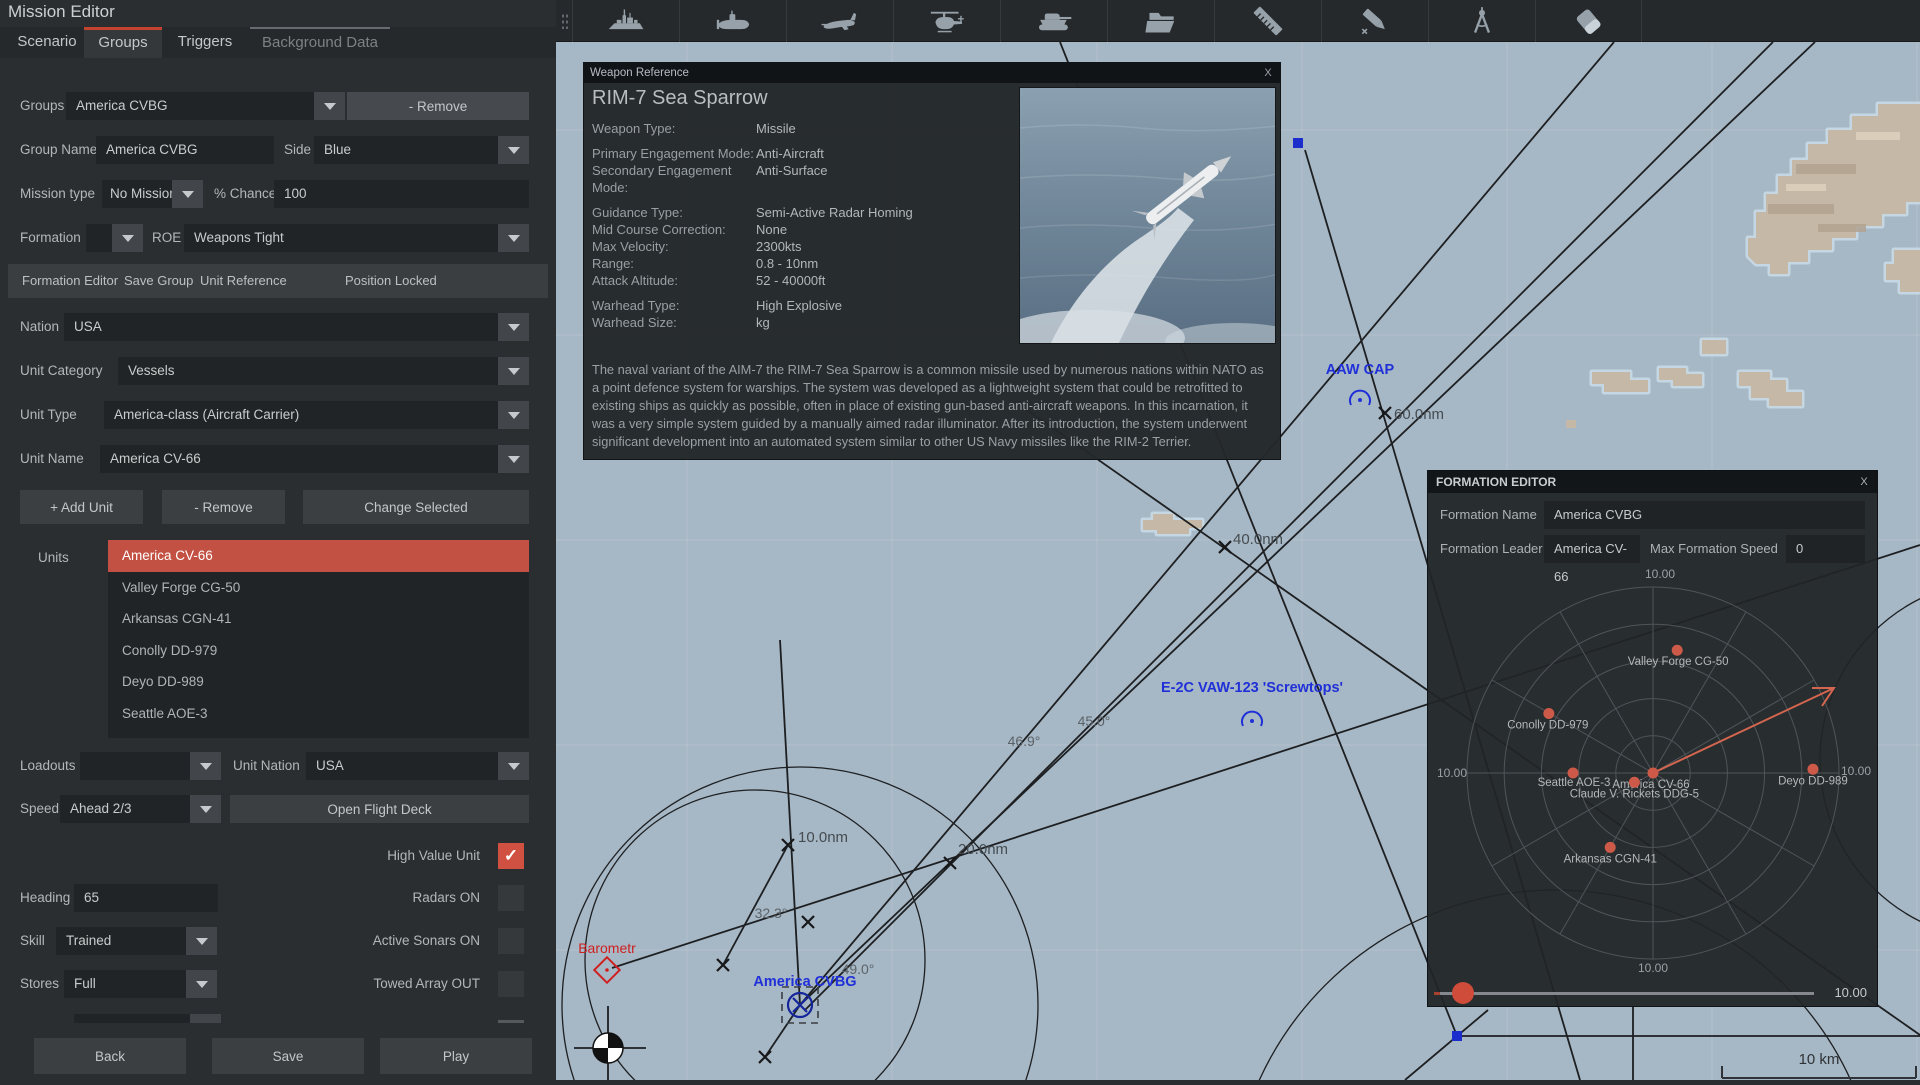  What do you see at coordinates (946, 21) in the screenshot?
I see `helicopter-icon` at bounding box center [946, 21].